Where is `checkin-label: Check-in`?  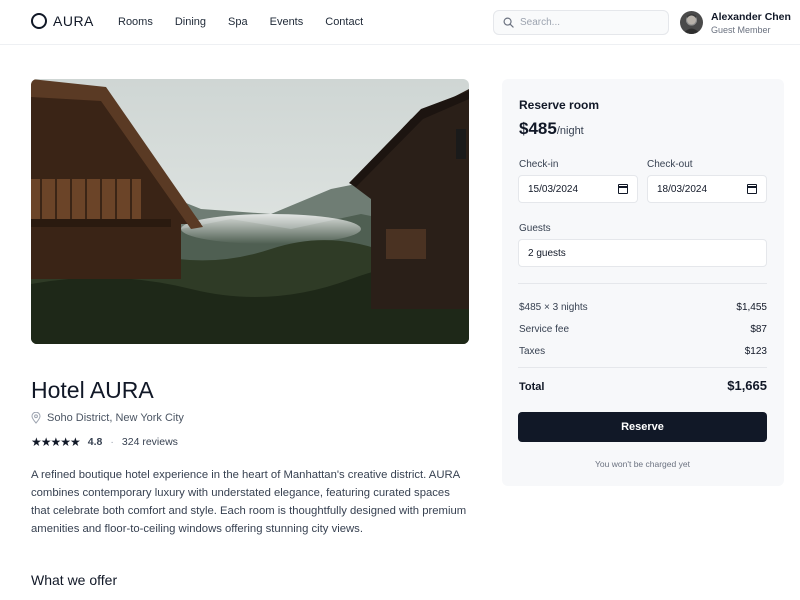 checkin-label: Check-in is located at coordinates (539, 164).